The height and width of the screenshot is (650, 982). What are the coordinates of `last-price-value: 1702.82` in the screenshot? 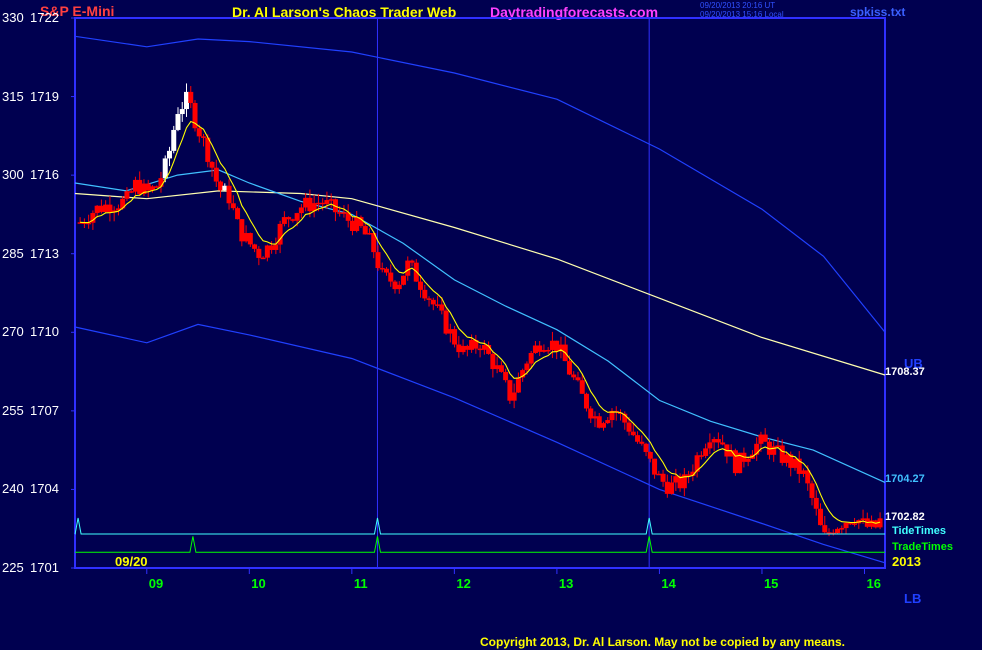 It's located at (905, 517).